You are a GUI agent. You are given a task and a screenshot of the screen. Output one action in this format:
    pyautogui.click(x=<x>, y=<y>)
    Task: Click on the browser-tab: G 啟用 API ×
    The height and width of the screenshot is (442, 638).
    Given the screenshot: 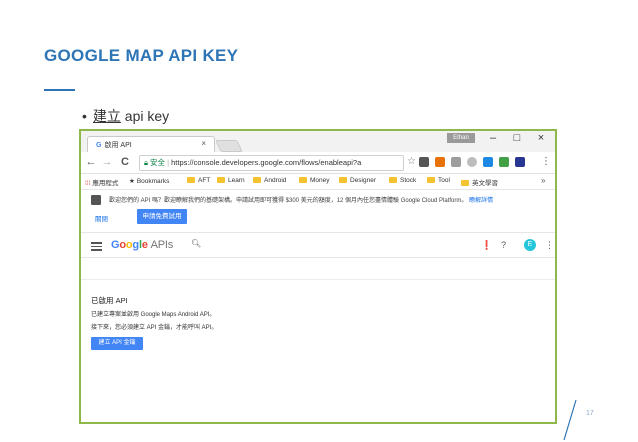 What is the action you would take?
    pyautogui.click(x=151, y=144)
    